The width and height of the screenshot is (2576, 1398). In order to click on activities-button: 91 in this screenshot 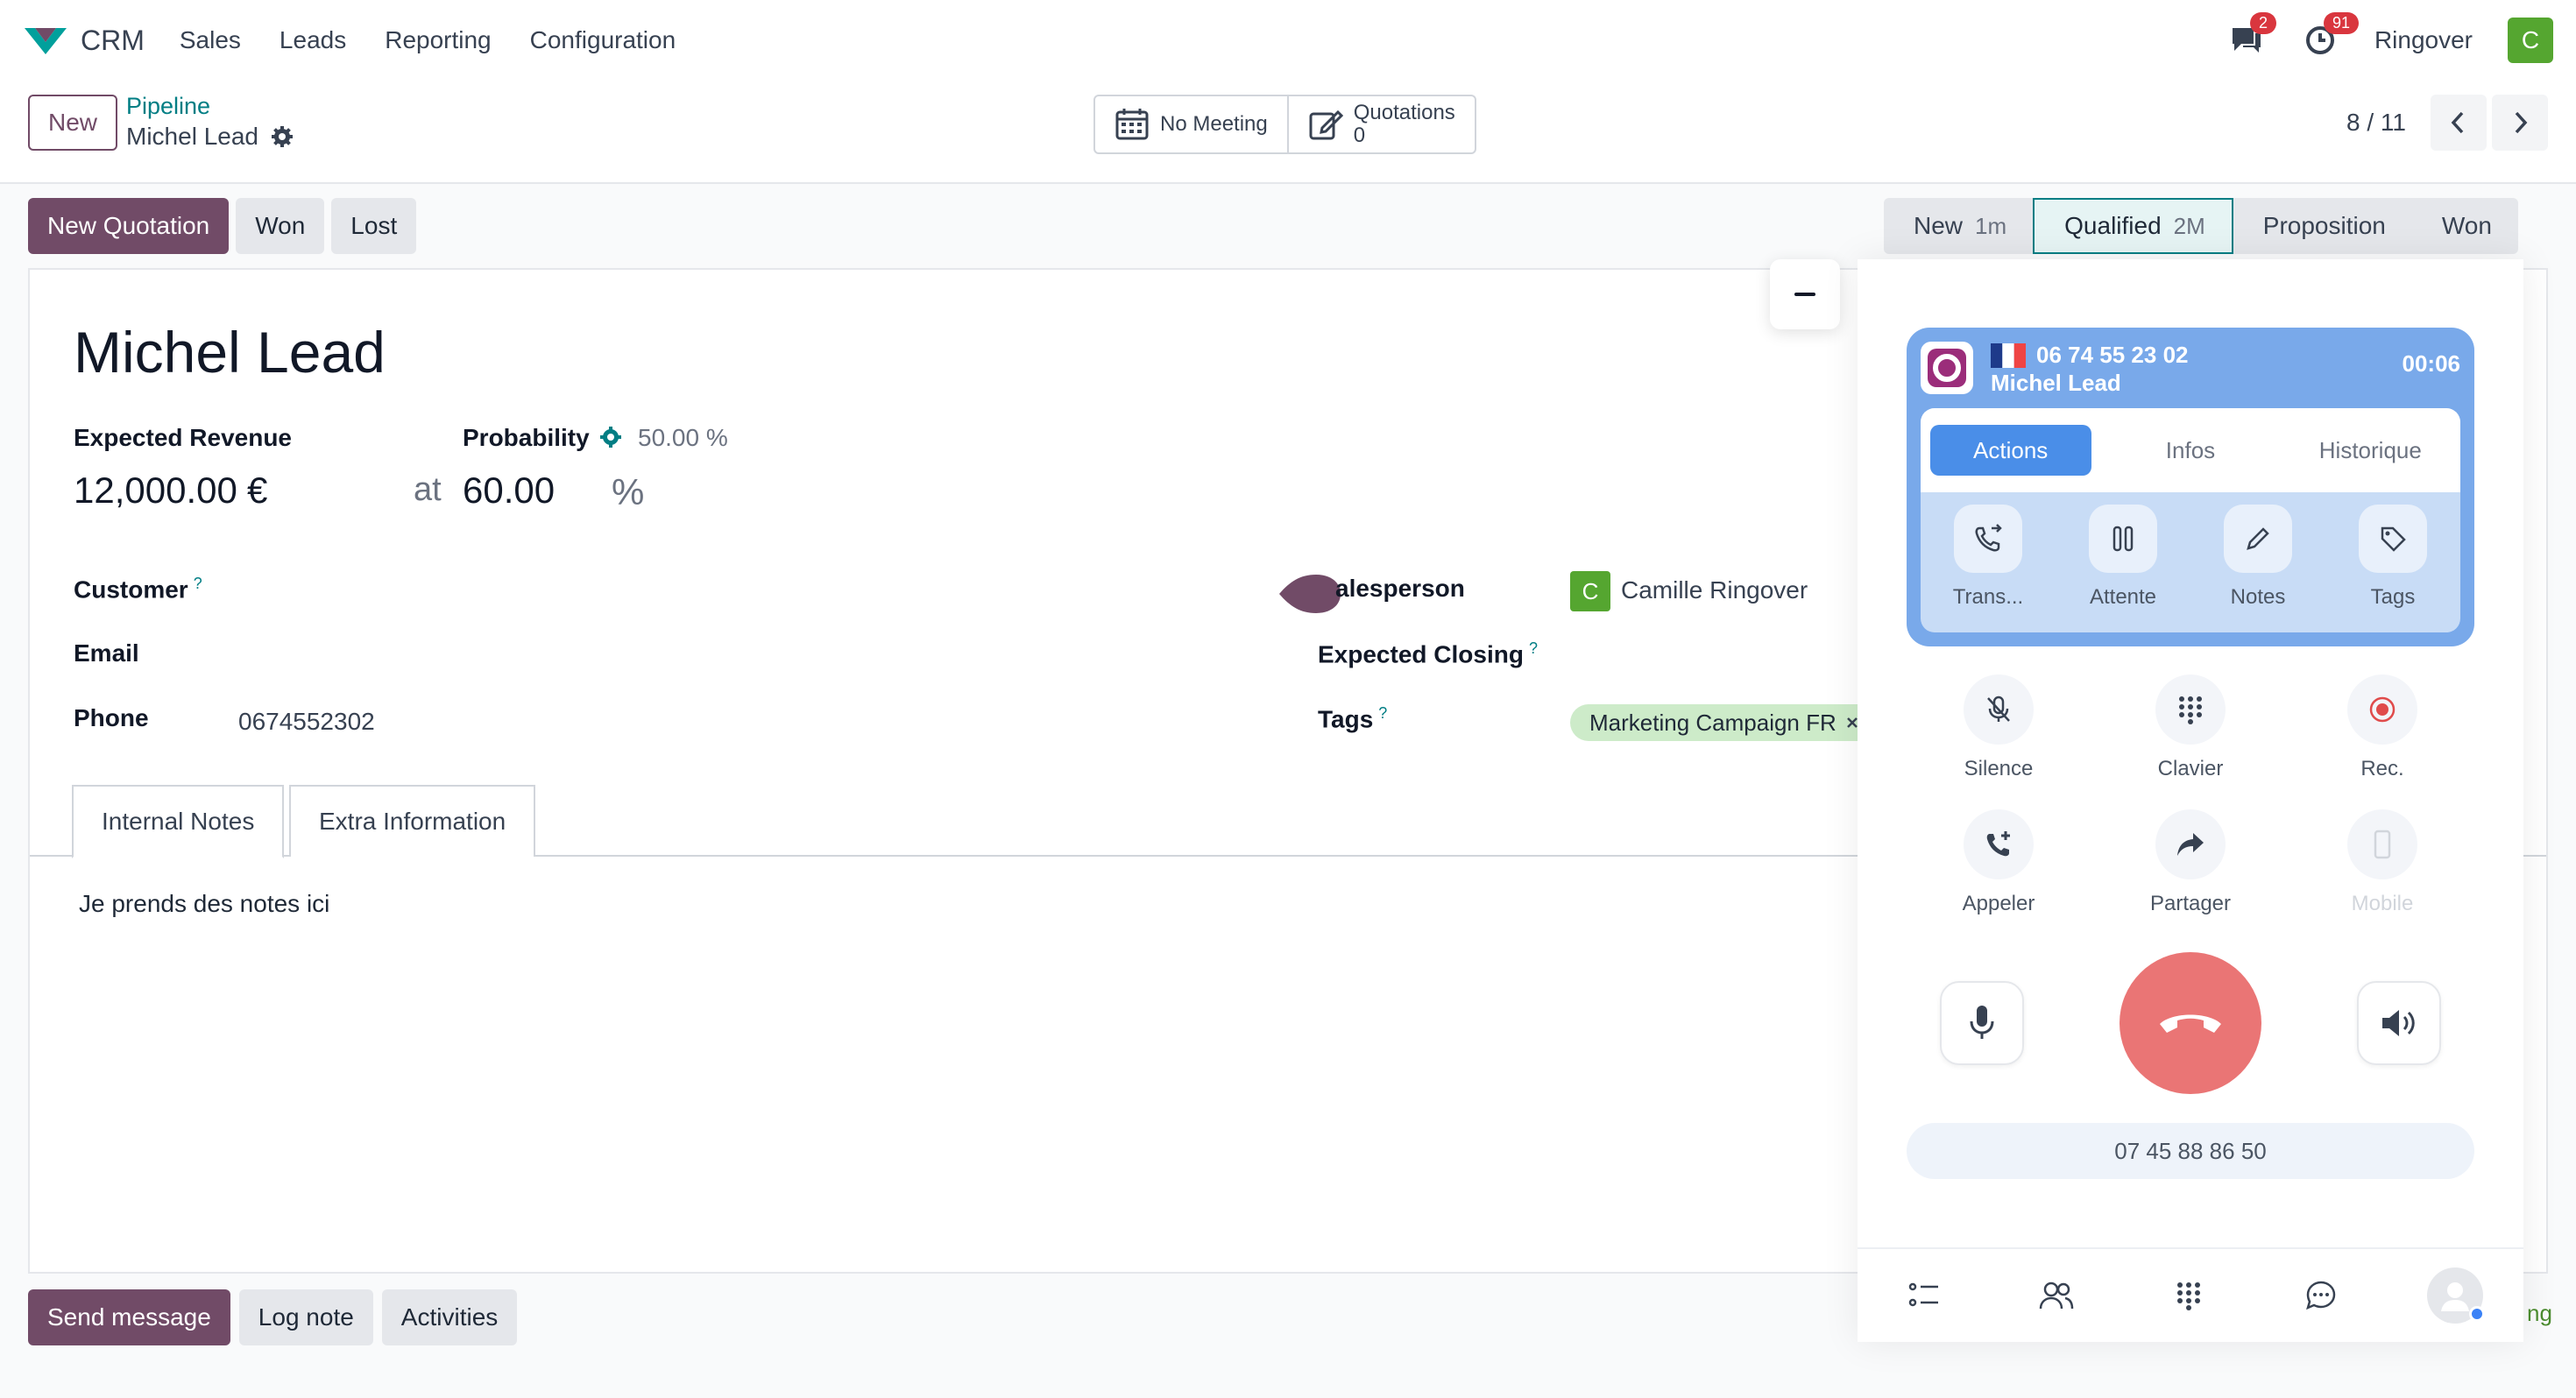, I will do `click(2330, 36)`.